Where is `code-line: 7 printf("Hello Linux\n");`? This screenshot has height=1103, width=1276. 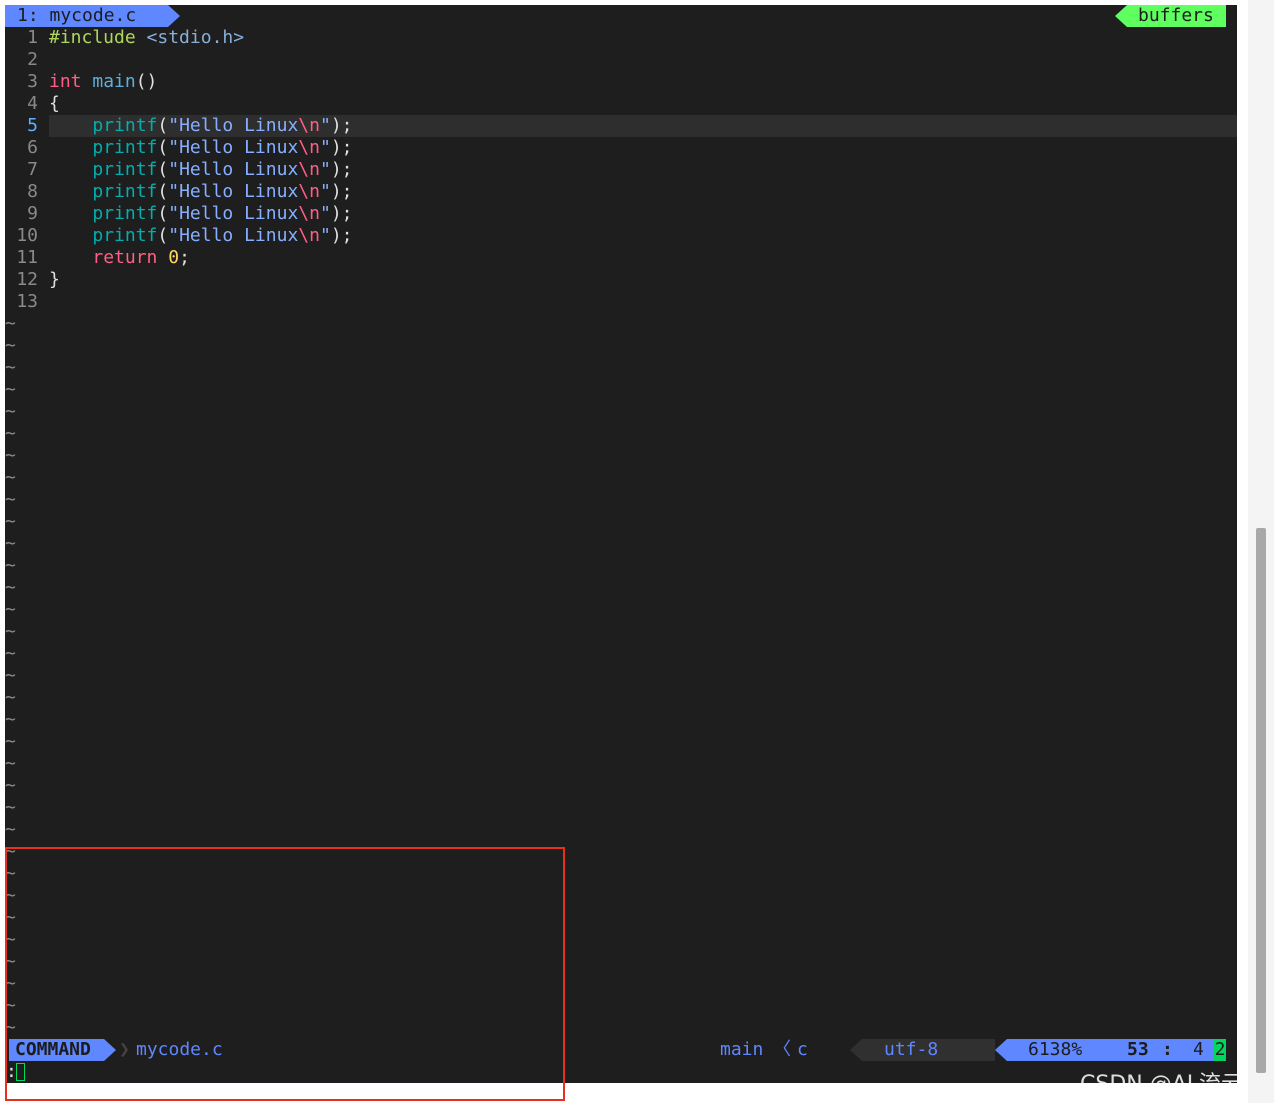
code-line: 7 printf("Hello Linux\n"); is located at coordinates (621, 170).